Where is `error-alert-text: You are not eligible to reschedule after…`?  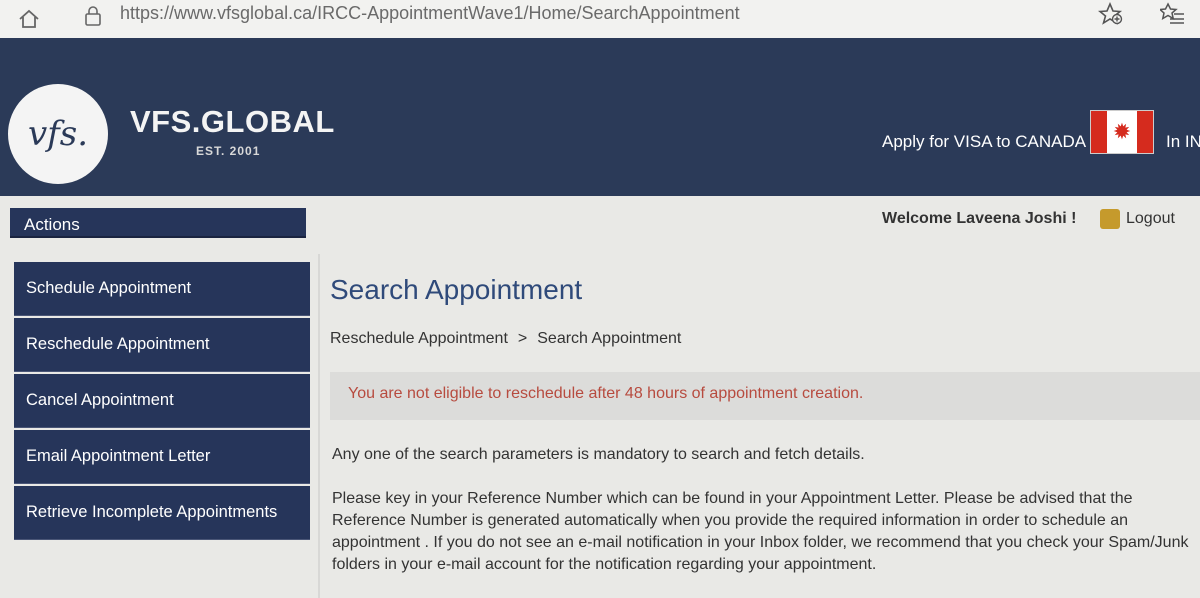 error-alert-text: You are not eligible to reschedule after… is located at coordinates (606, 393).